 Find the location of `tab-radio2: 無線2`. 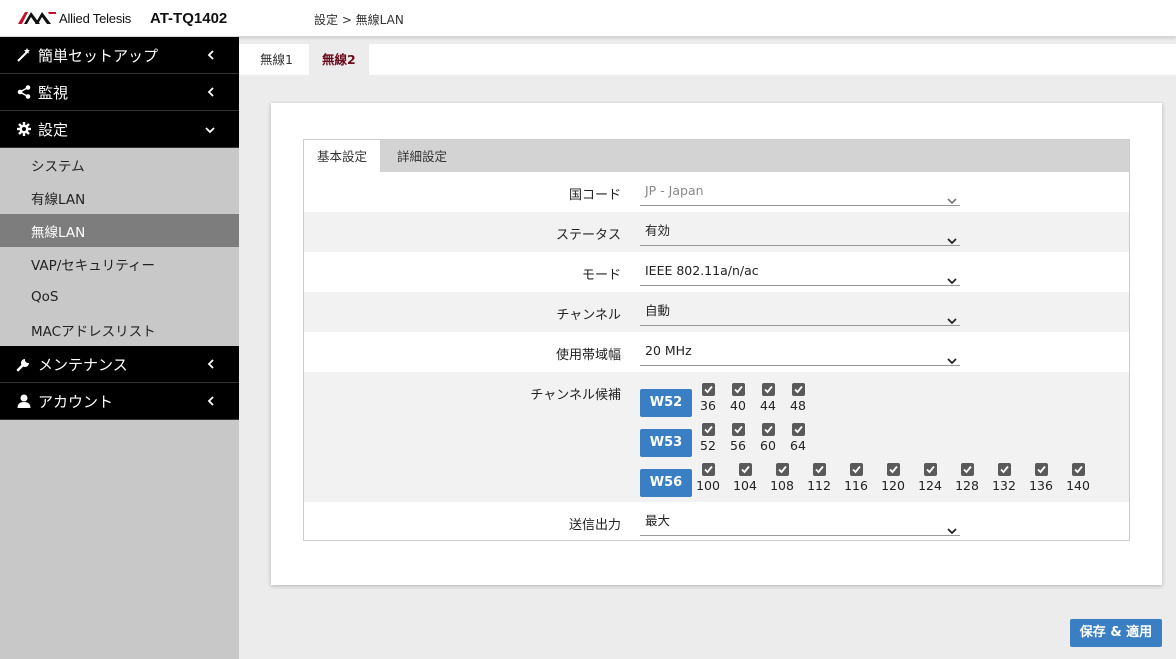

tab-radio2: 無線2 is located at coordinates (339, 59).